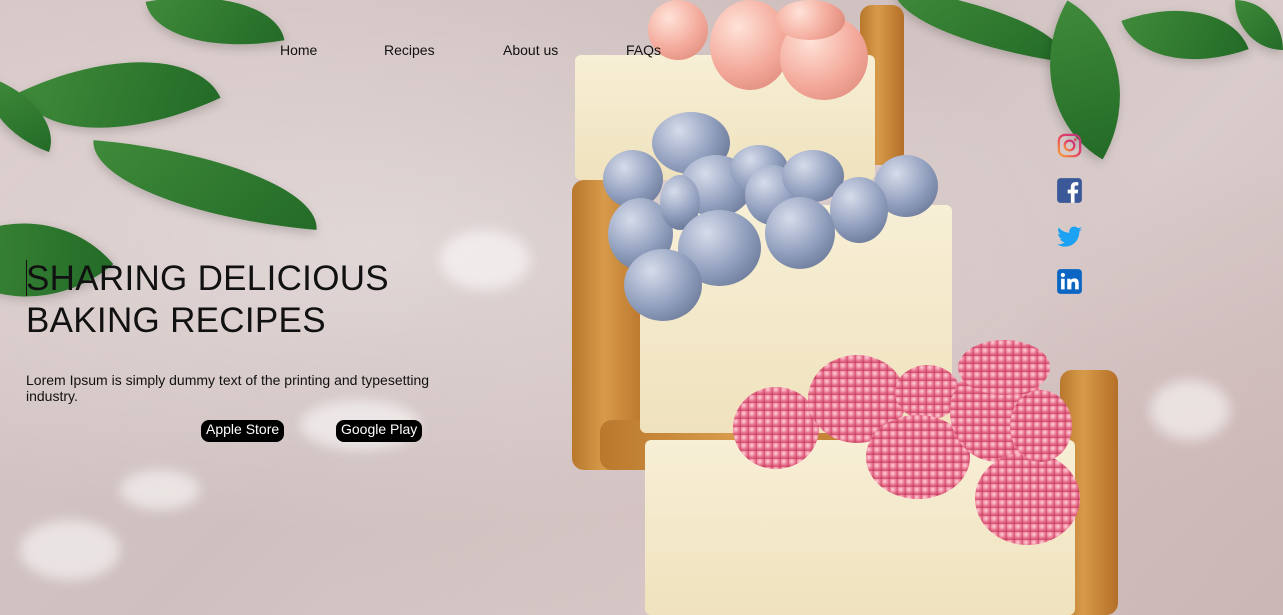 The width and height of the screenshot is (1283, 615). I want to click on google-play-button: Google Play, so click(379, 431).